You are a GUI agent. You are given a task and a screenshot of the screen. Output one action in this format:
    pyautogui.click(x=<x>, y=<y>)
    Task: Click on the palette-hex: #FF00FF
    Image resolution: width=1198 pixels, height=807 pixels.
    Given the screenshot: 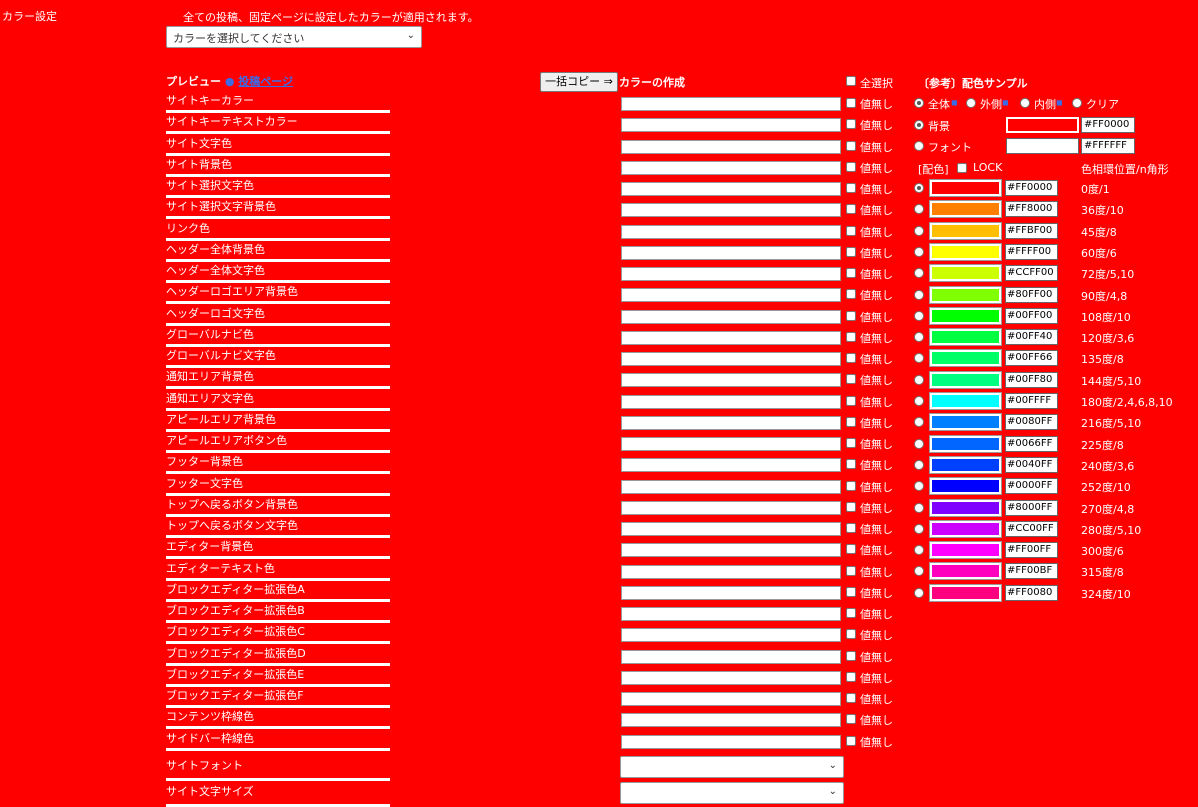 What is the action you would take?
    pyautogui.click(x=1031, y=550)
    